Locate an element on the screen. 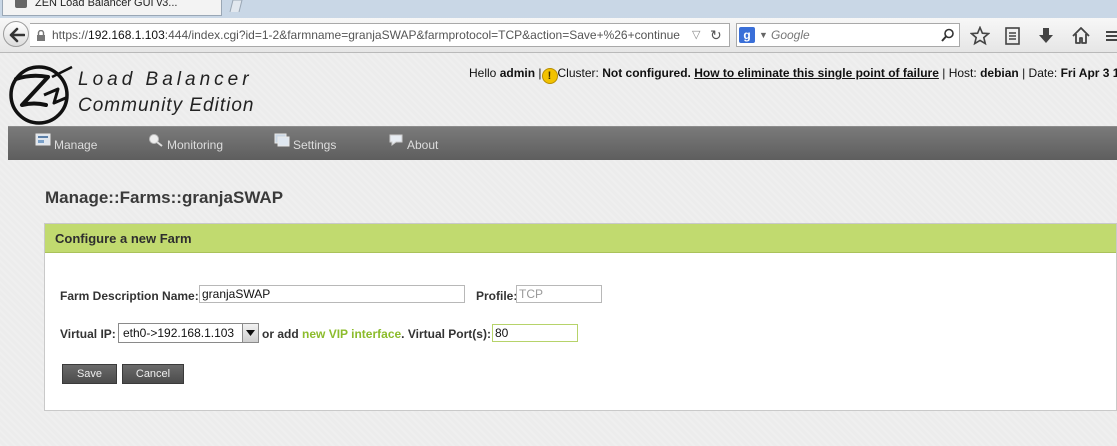  host-label: | Host: is located at coordinates (959, 73).